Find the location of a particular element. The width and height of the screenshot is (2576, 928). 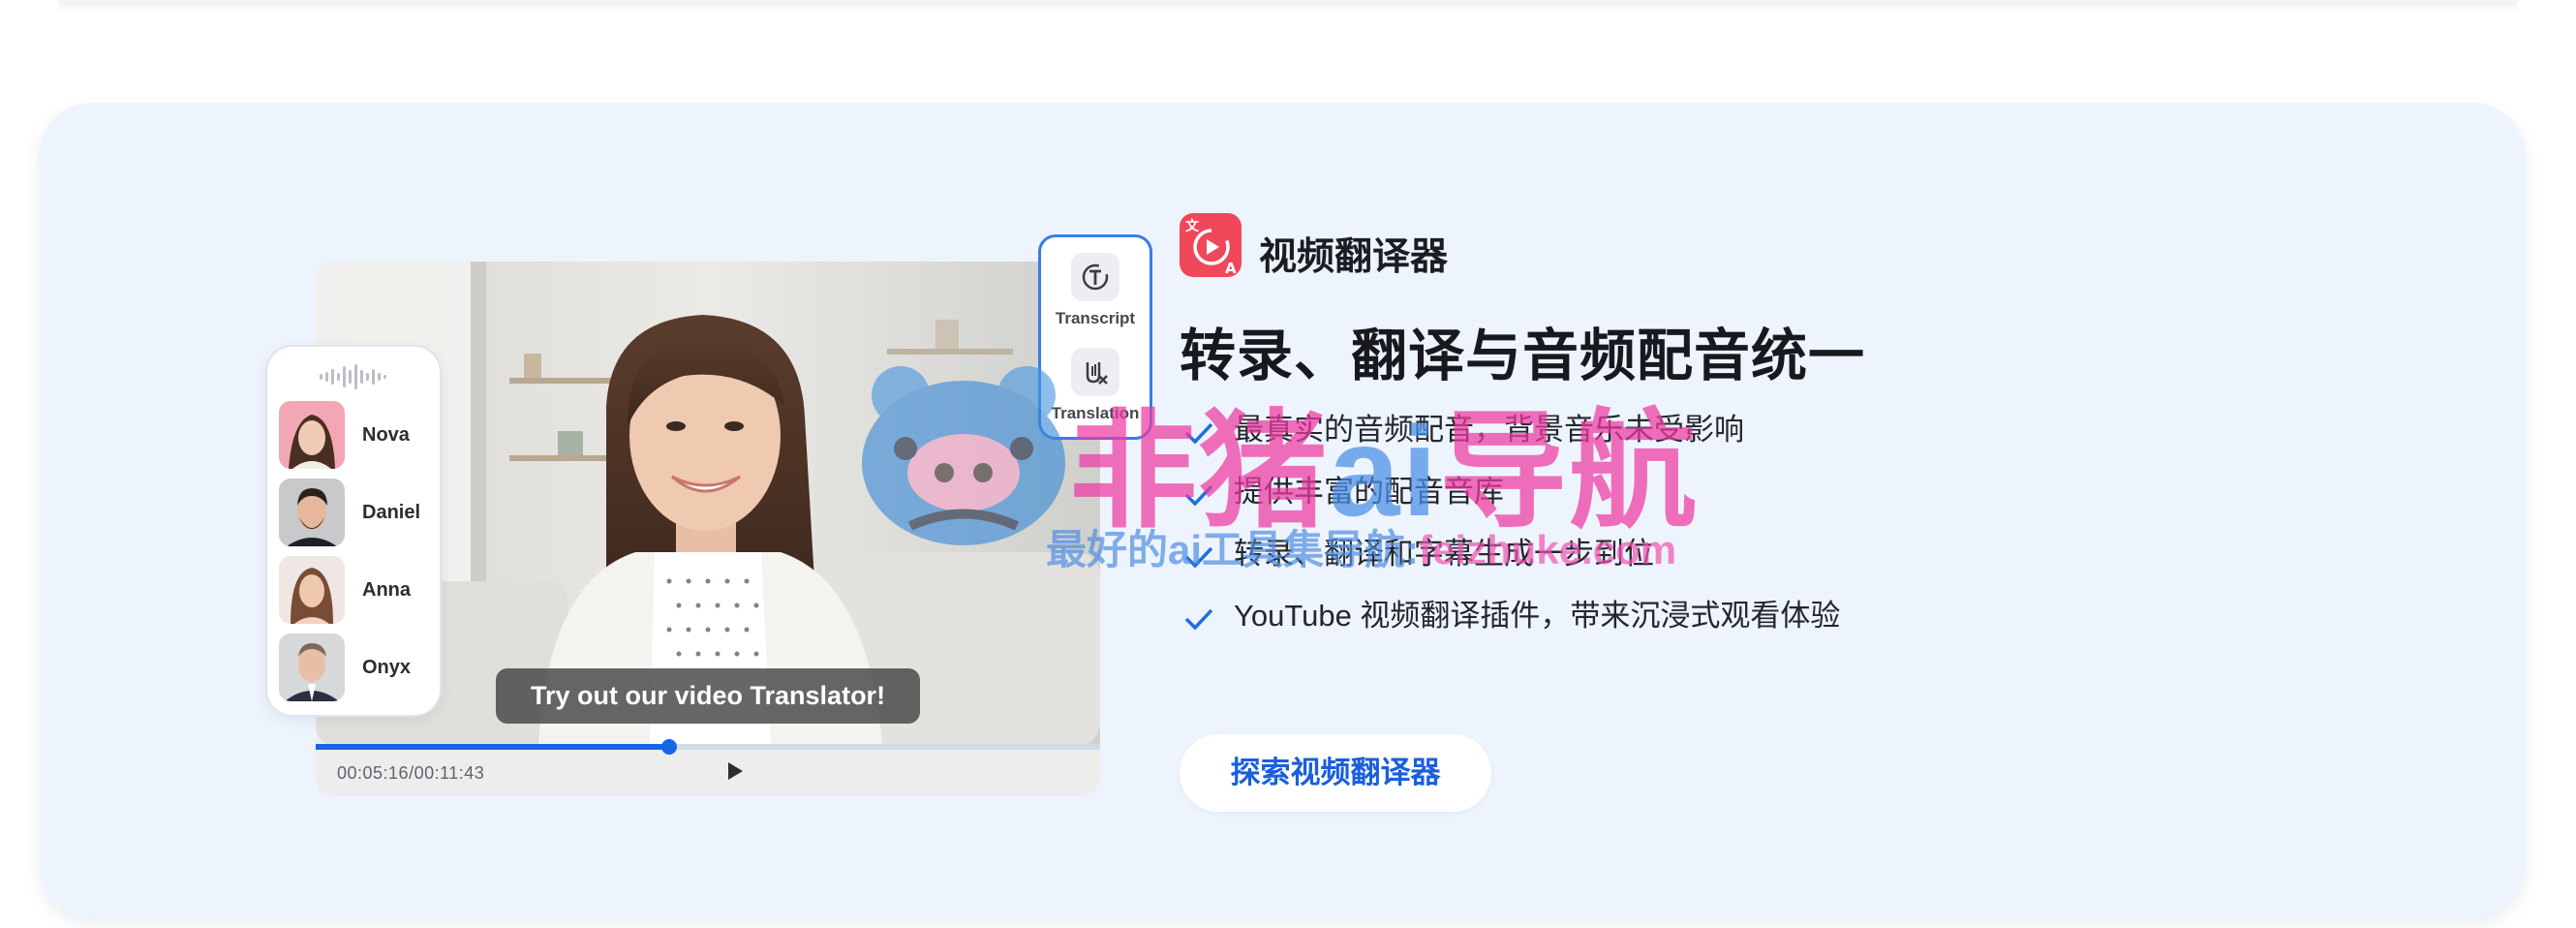

voice-name: Anna is located at coordinates (386, 590).